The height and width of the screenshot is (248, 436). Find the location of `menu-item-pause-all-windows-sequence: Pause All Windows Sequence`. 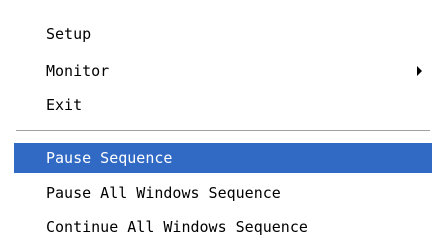

menu-item-pause-all-windows-sequence: Pause All Windows Sequence is located at coordinates (223, 193).